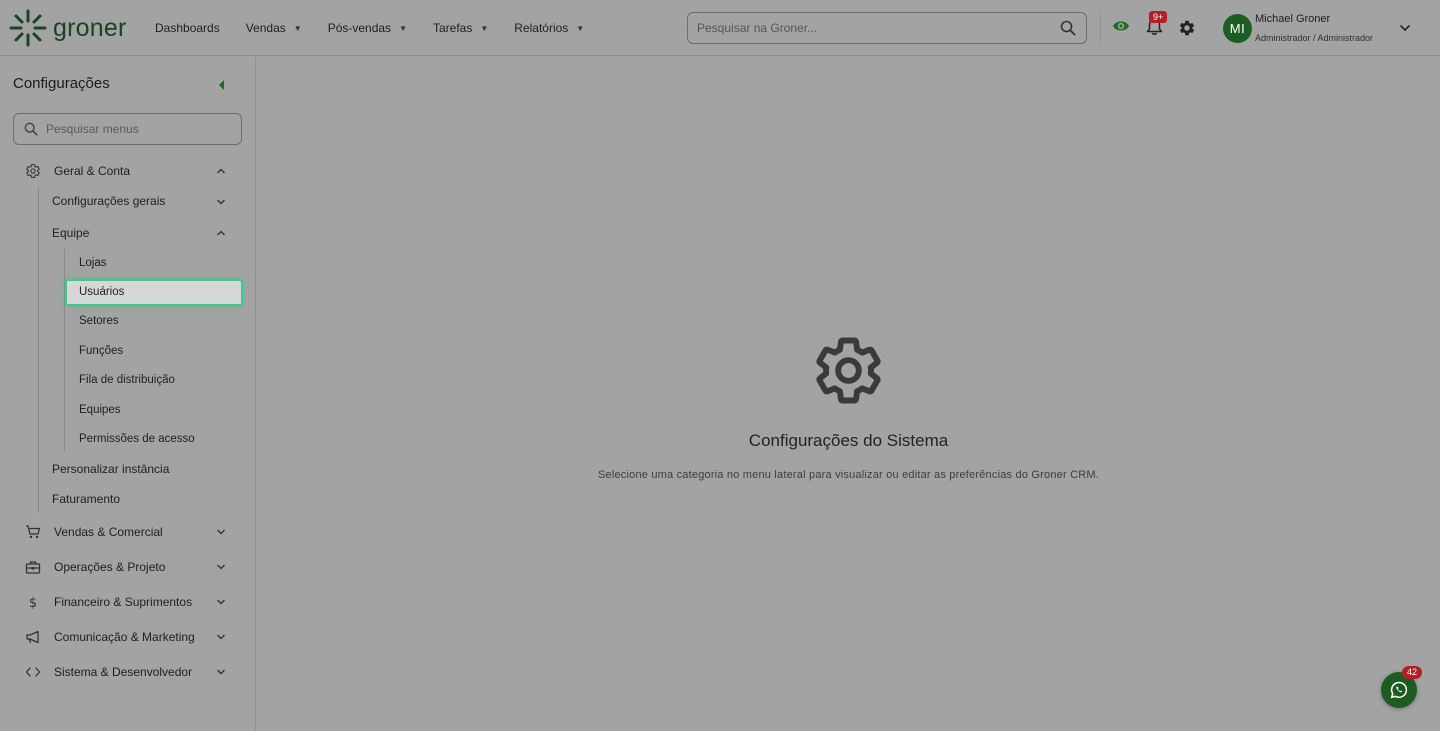 This screenshot has height=731, width=1440. Describe the element at coordinates (1292, 19) in the screenshot. I see `user-name: Michael Groner` at that location.